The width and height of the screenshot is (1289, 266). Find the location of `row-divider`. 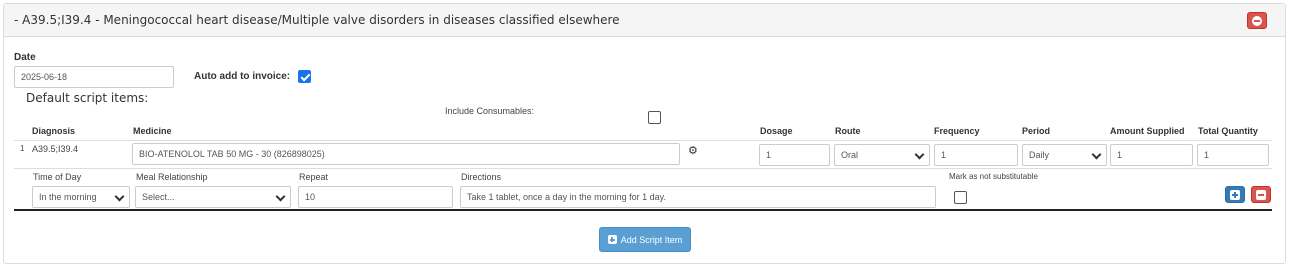

row-divider is located at coordinates (643, 168).